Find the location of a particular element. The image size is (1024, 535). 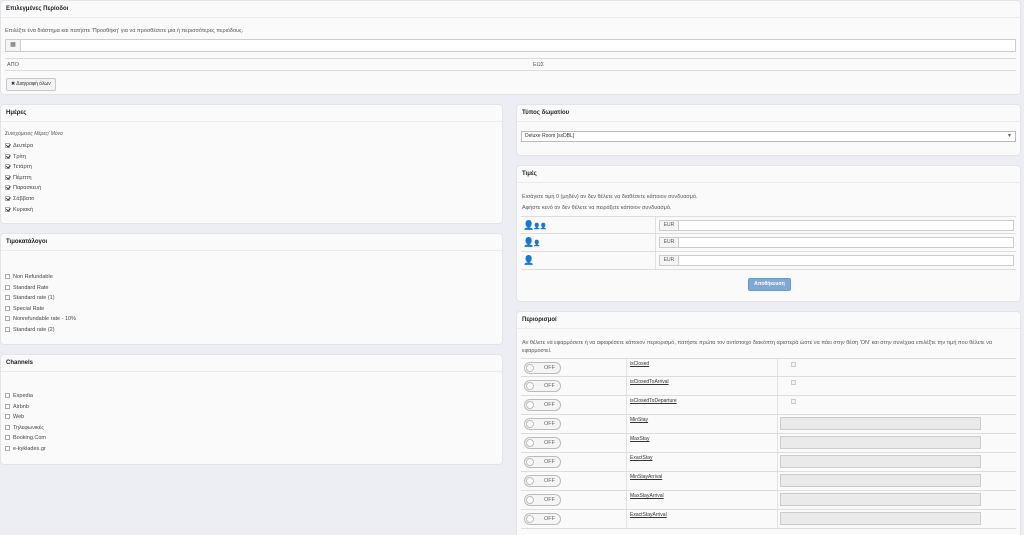

channels-item: Airbnb is located at coordinates (17, 407).